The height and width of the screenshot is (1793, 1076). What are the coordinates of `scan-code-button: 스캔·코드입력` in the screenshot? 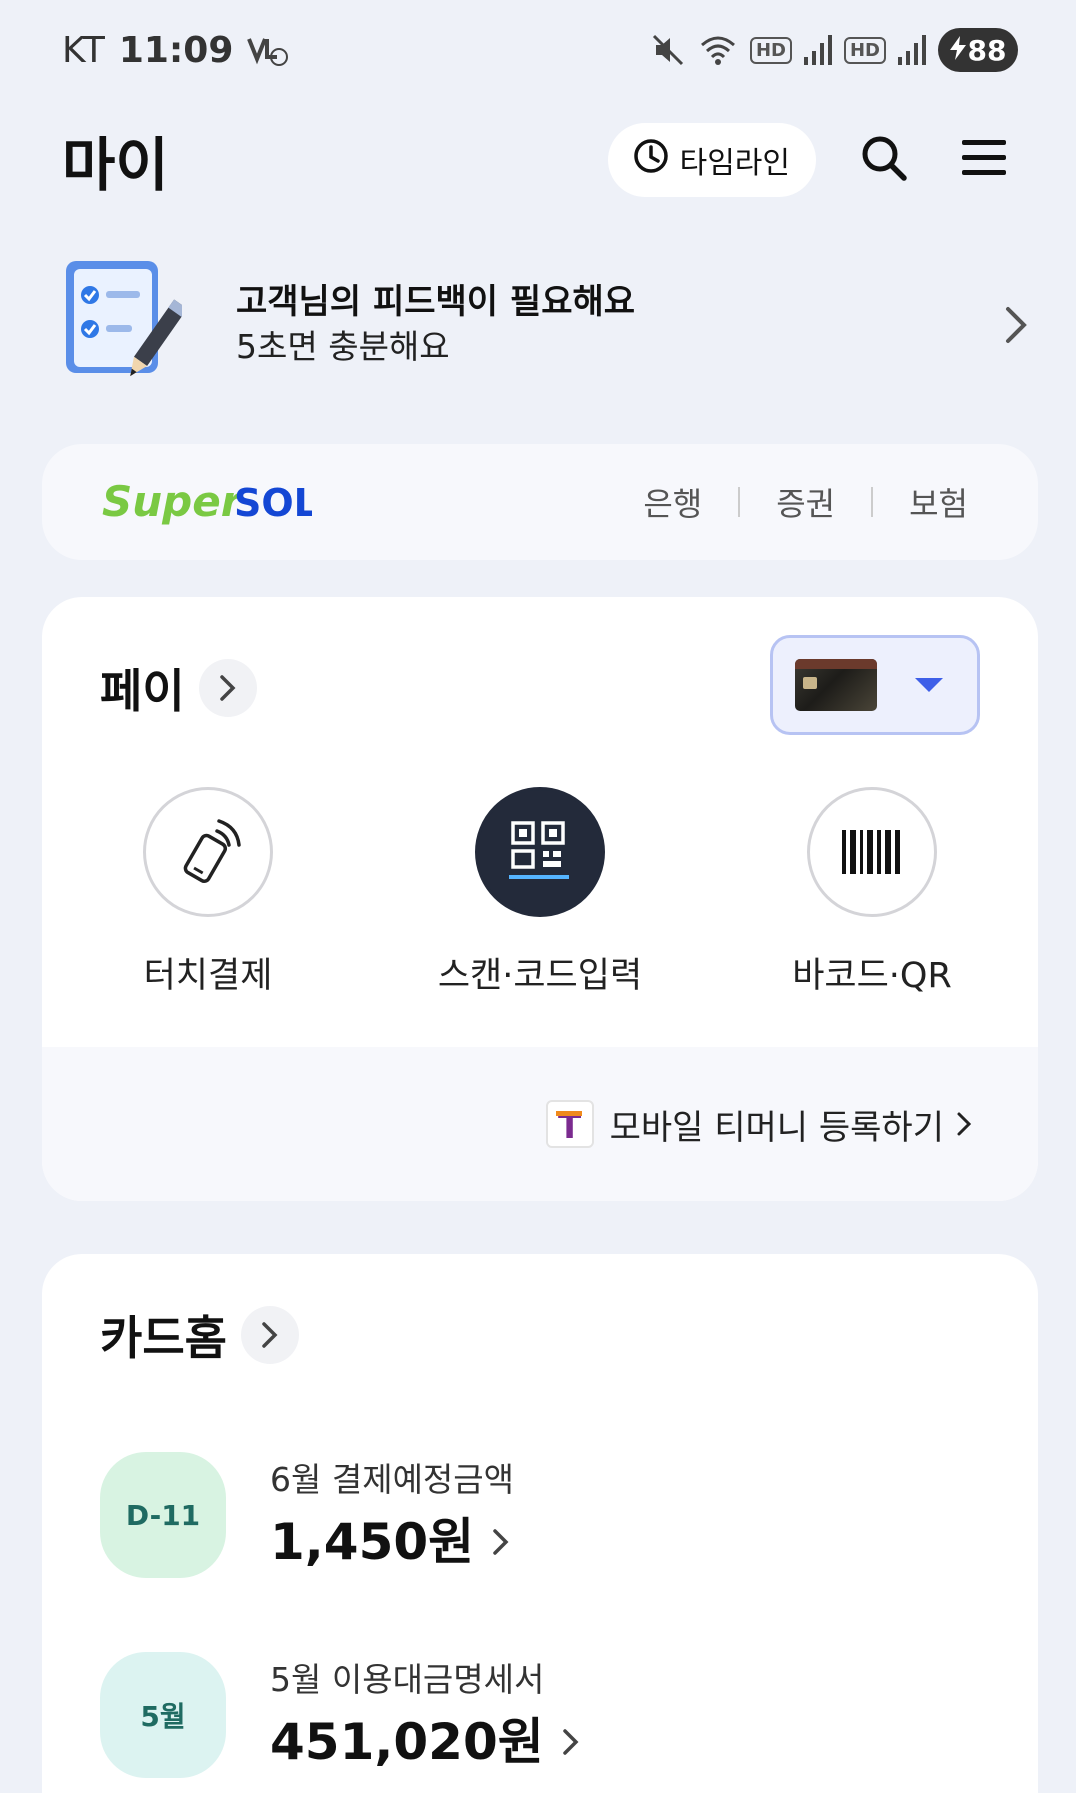 It's located at (540, 892).